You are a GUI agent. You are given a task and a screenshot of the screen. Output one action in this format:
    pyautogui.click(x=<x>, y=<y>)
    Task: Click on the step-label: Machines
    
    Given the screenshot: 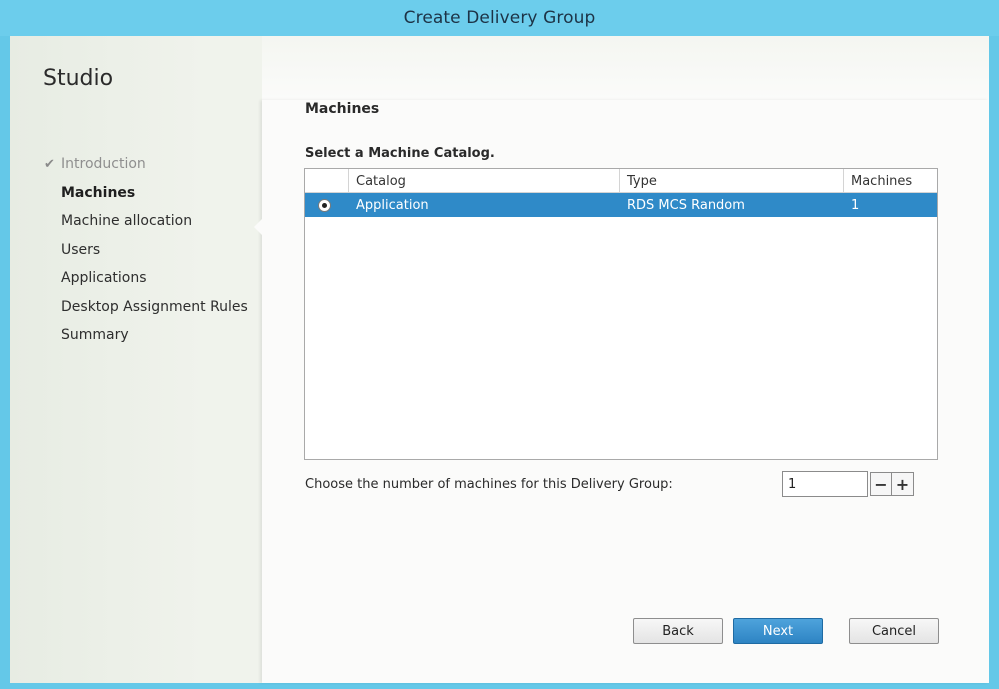 What is the action you would take?
    pyautogui.click(x=98, y=192)
    